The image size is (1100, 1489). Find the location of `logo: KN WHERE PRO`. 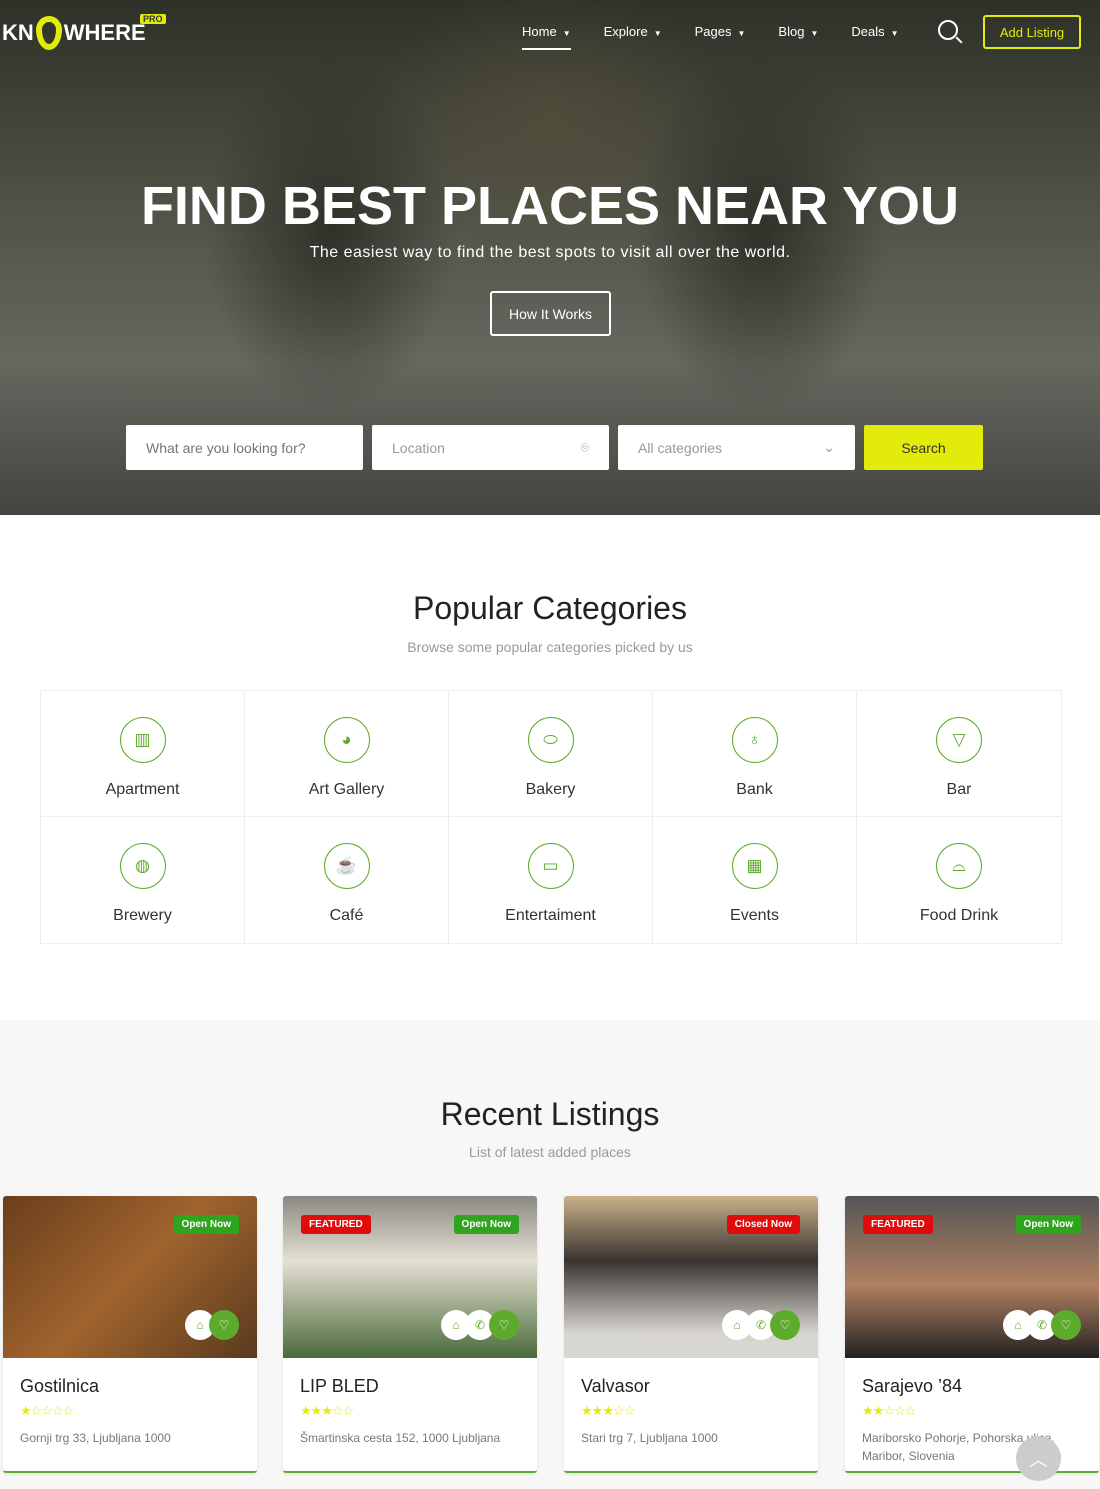

logo: KN WHERE PRO is located at coordinates (84, 32).